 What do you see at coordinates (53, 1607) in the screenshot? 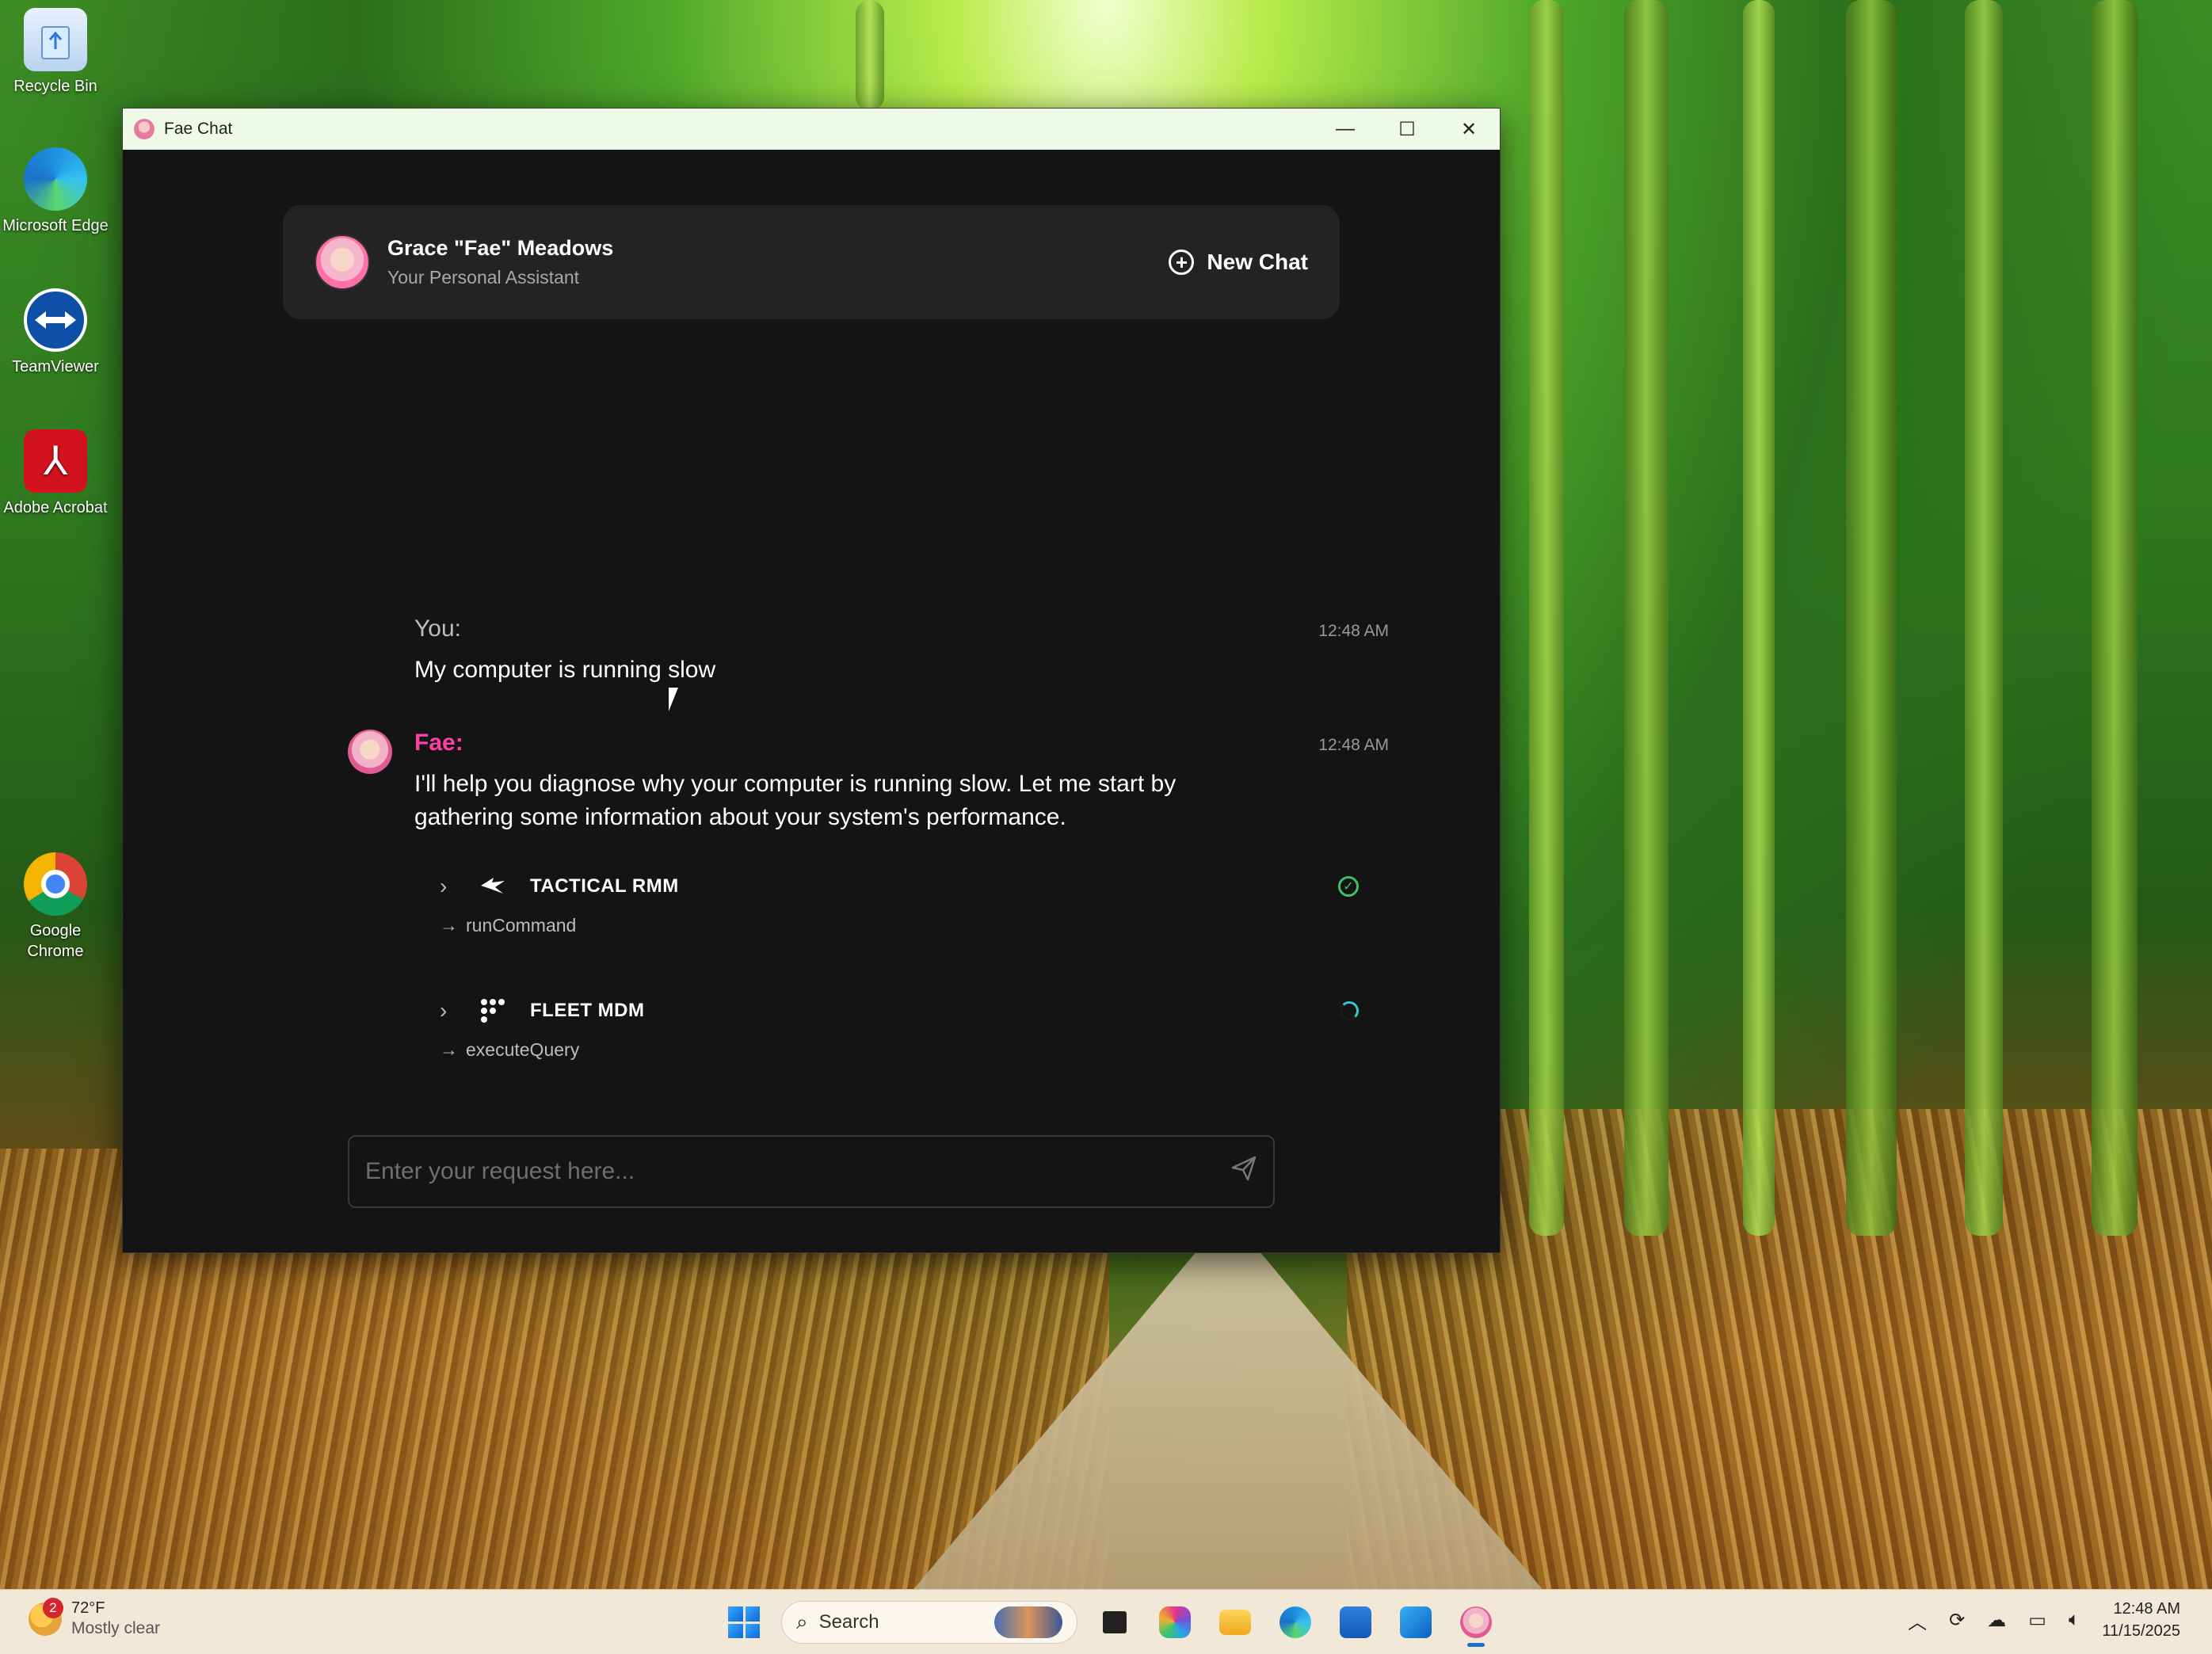
I see `notification-badge: 2` at bounding box center [53, 1607].